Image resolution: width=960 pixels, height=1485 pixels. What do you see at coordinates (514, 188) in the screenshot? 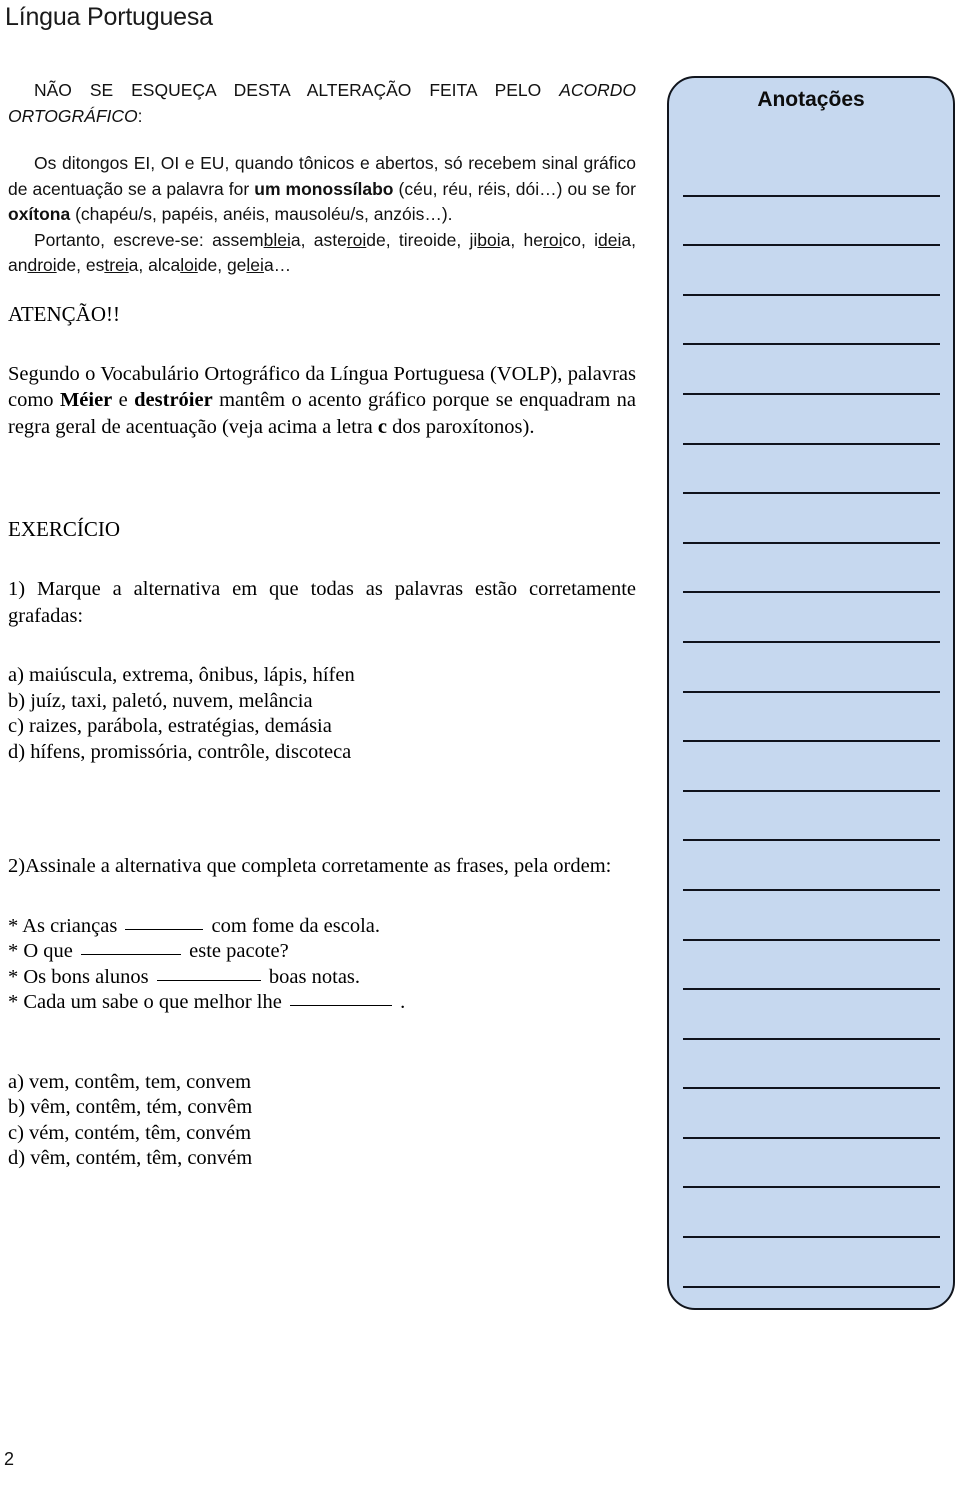
I see `rule-p1-part-b: (céu, réu, réis, dói…) ou se for` at bounding box center [514, 188].